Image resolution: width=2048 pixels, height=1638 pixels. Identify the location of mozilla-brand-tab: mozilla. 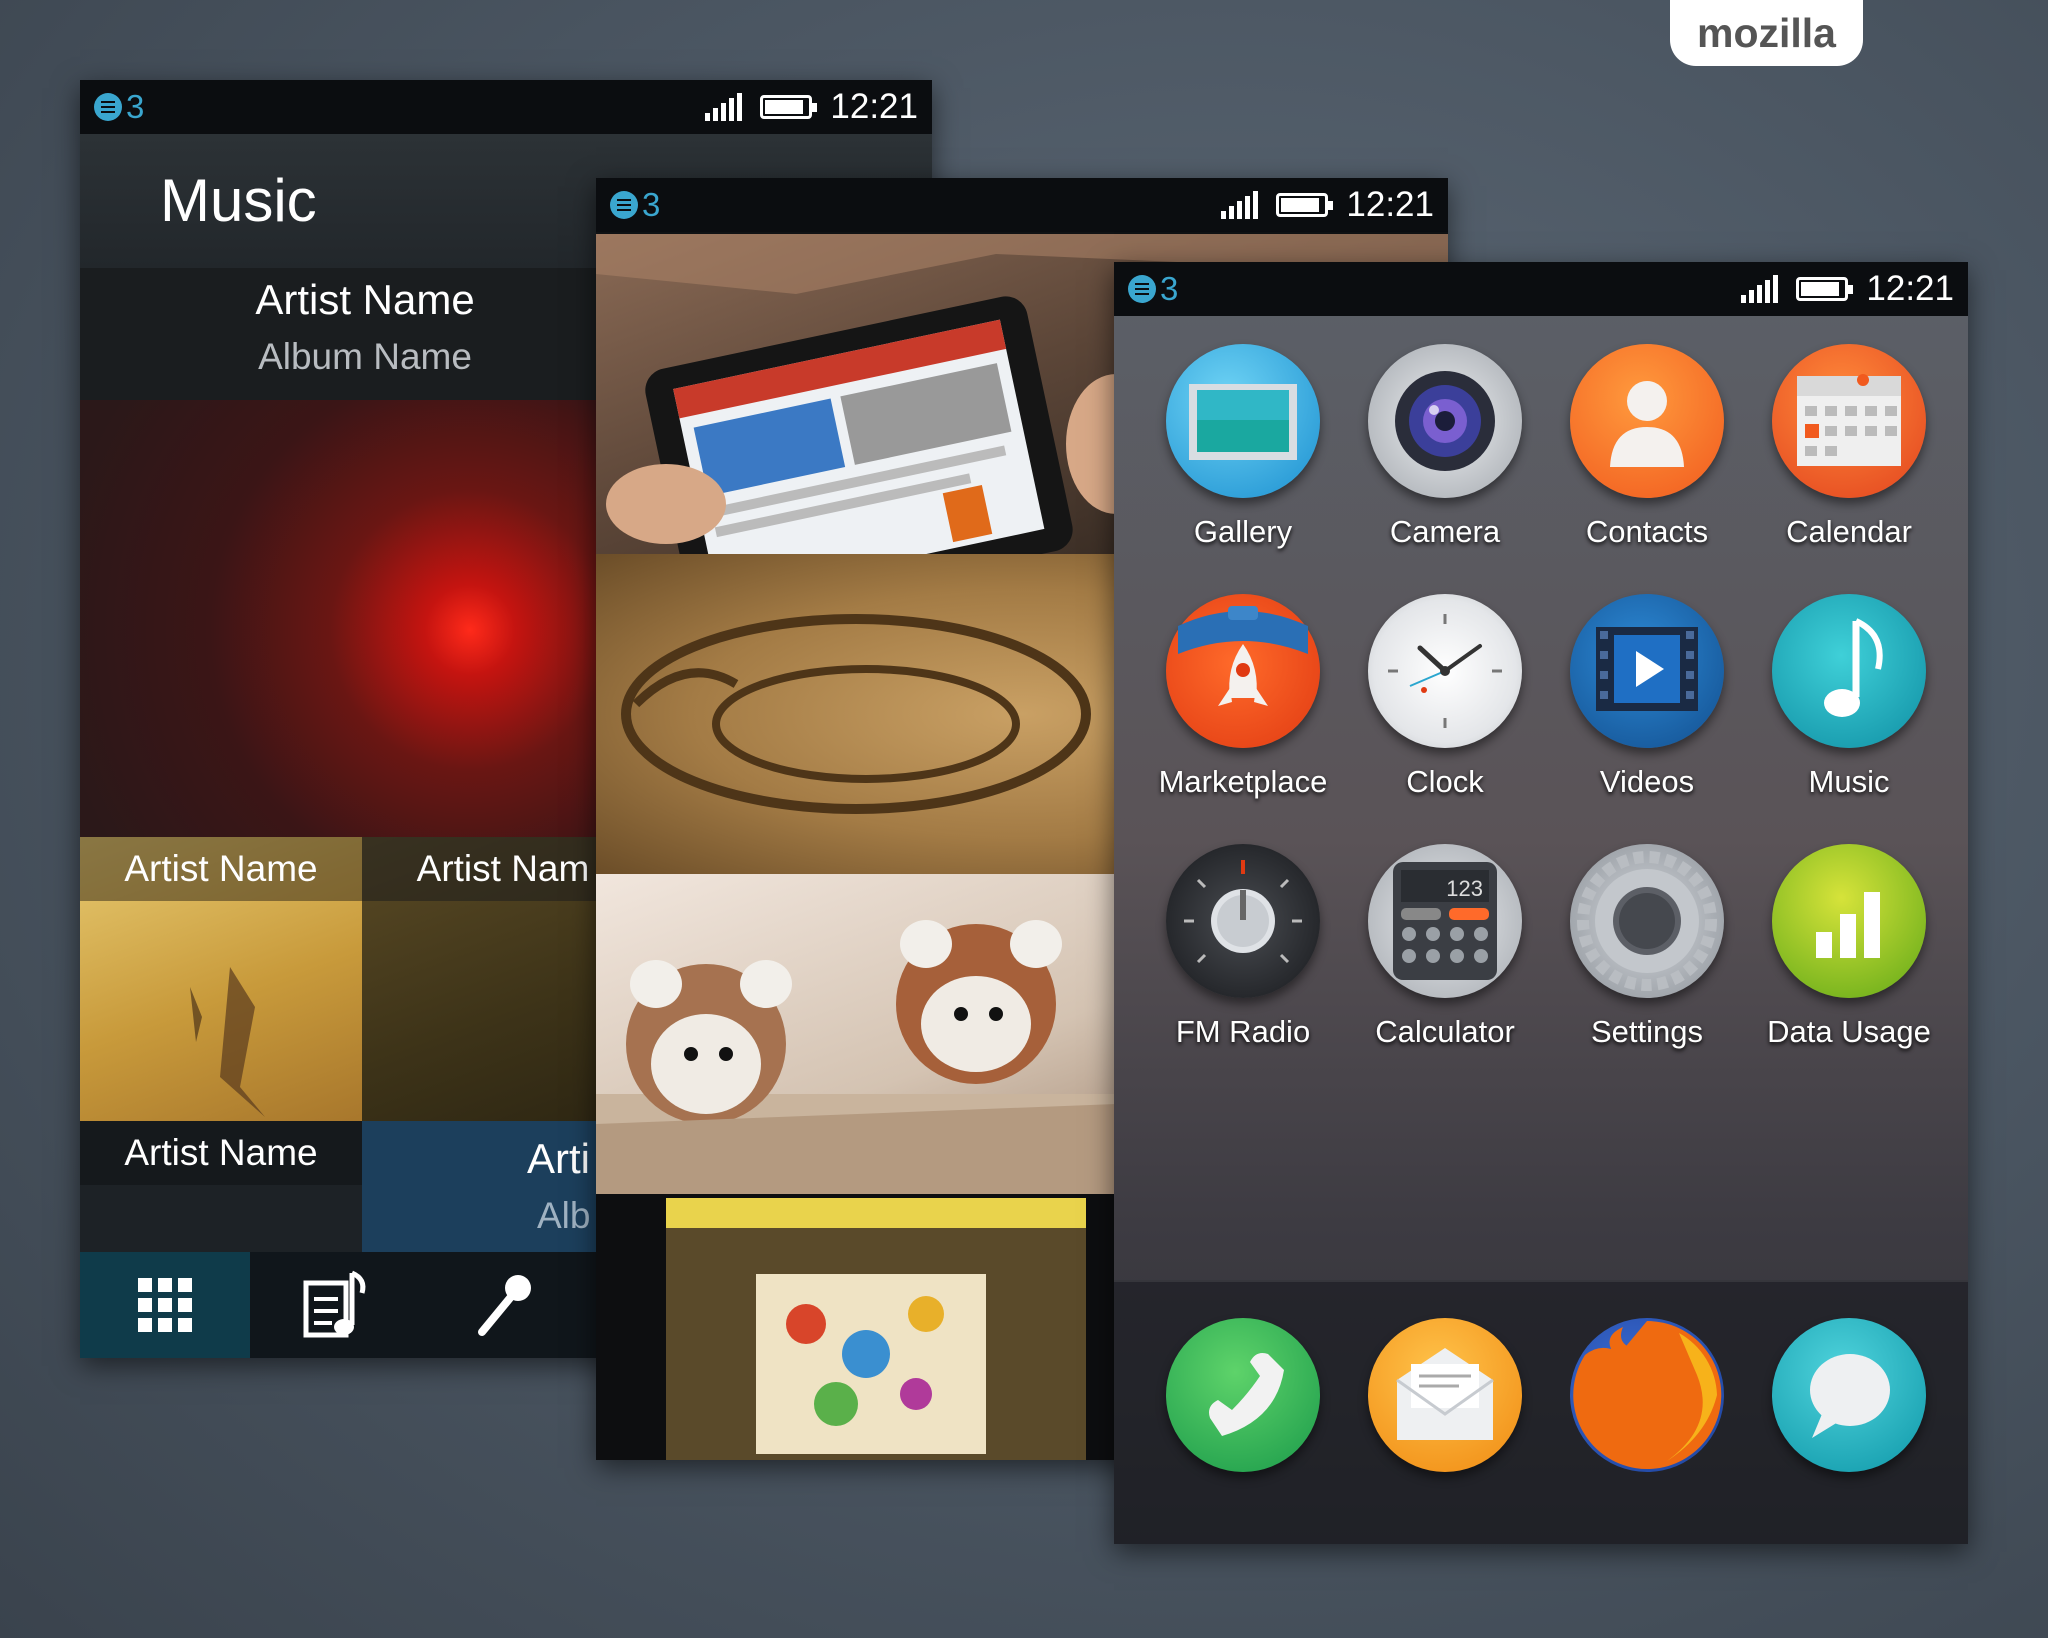
(1766, 33).